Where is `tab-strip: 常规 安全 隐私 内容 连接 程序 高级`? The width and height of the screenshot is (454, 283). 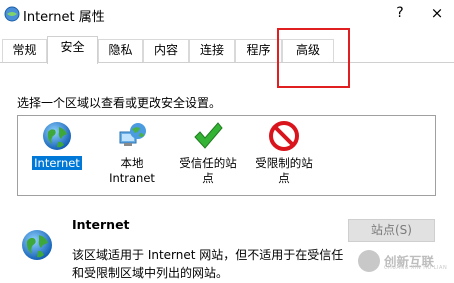 tab-strip: 常规 安全 隐私 内容 连接 程序 高级 is located at coordinates (227, 50).